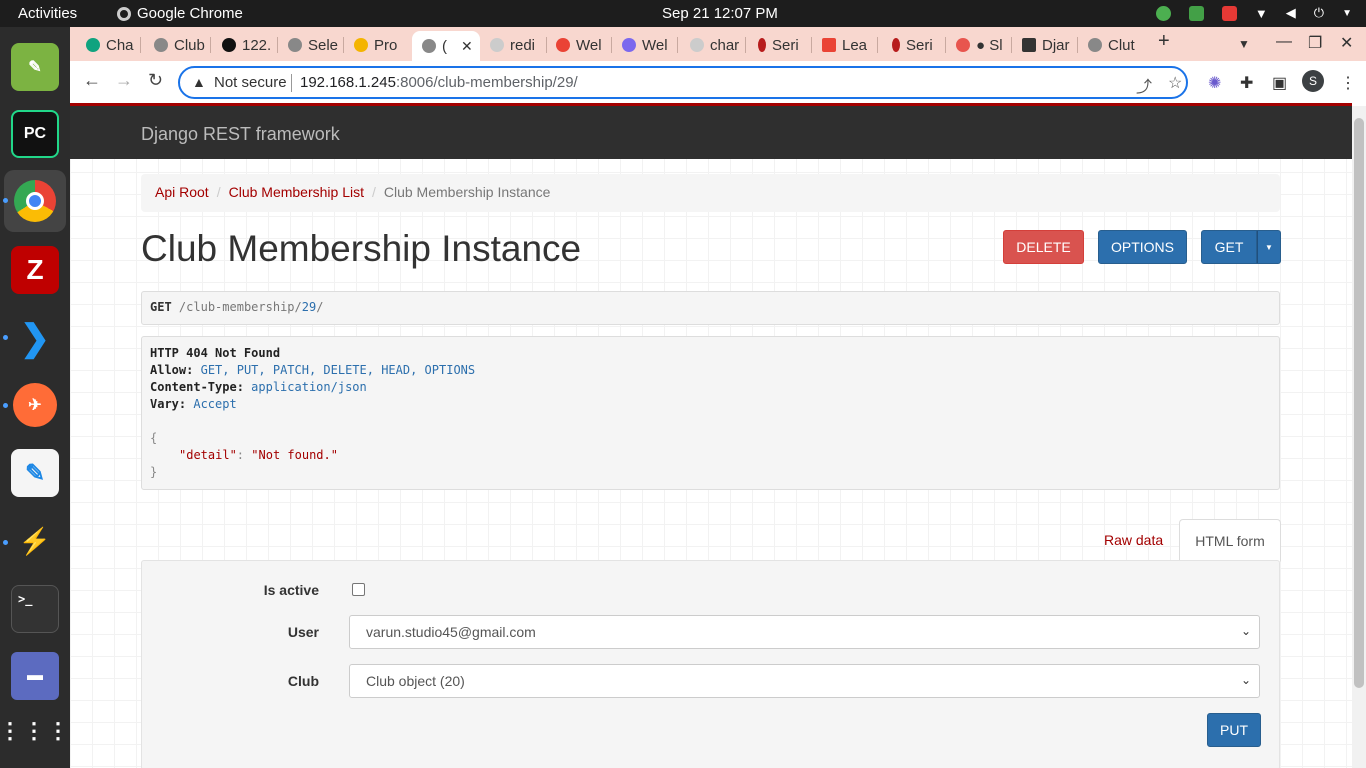 The width and height of the screenshot is (1366, 768). What do you see at coordinates (855, 45) in the screenshot?
I see `tab-label: Lea` at bounding box center [855, 45].